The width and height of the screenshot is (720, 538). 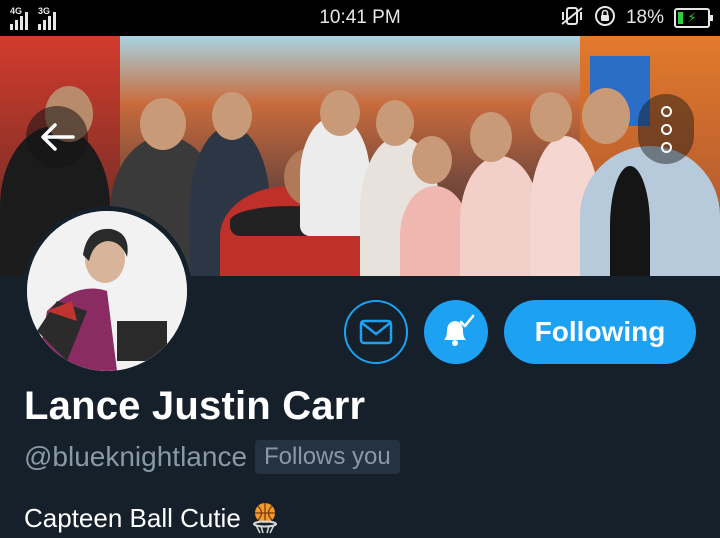 I want to click on avatar, so click(x=107, y=291).